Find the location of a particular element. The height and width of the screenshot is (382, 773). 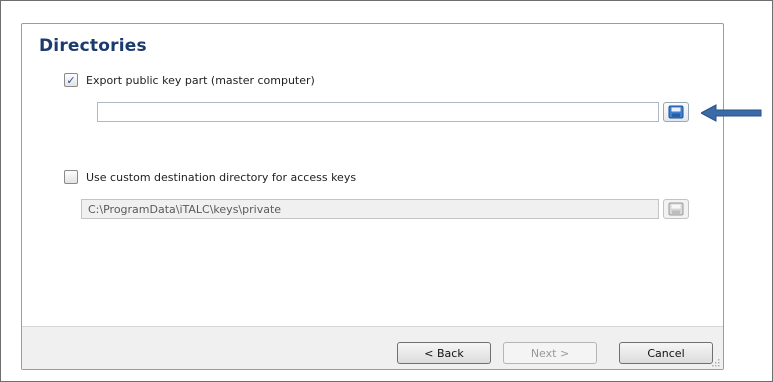

resize-grip-icon is located at coordinates (715, 362).